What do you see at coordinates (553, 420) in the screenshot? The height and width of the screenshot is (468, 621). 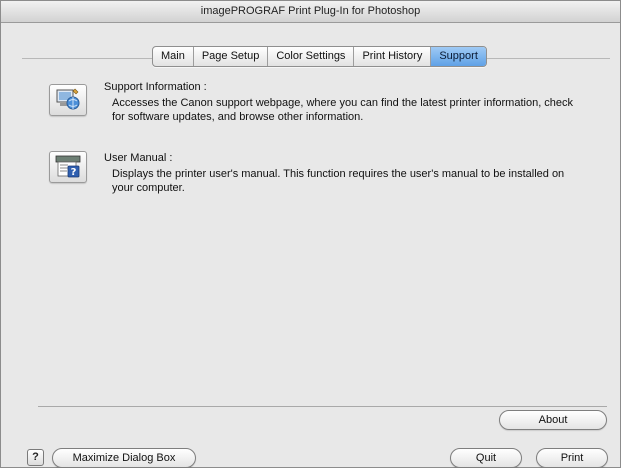 I see `about-button: About` at bounding box center [553, 420].